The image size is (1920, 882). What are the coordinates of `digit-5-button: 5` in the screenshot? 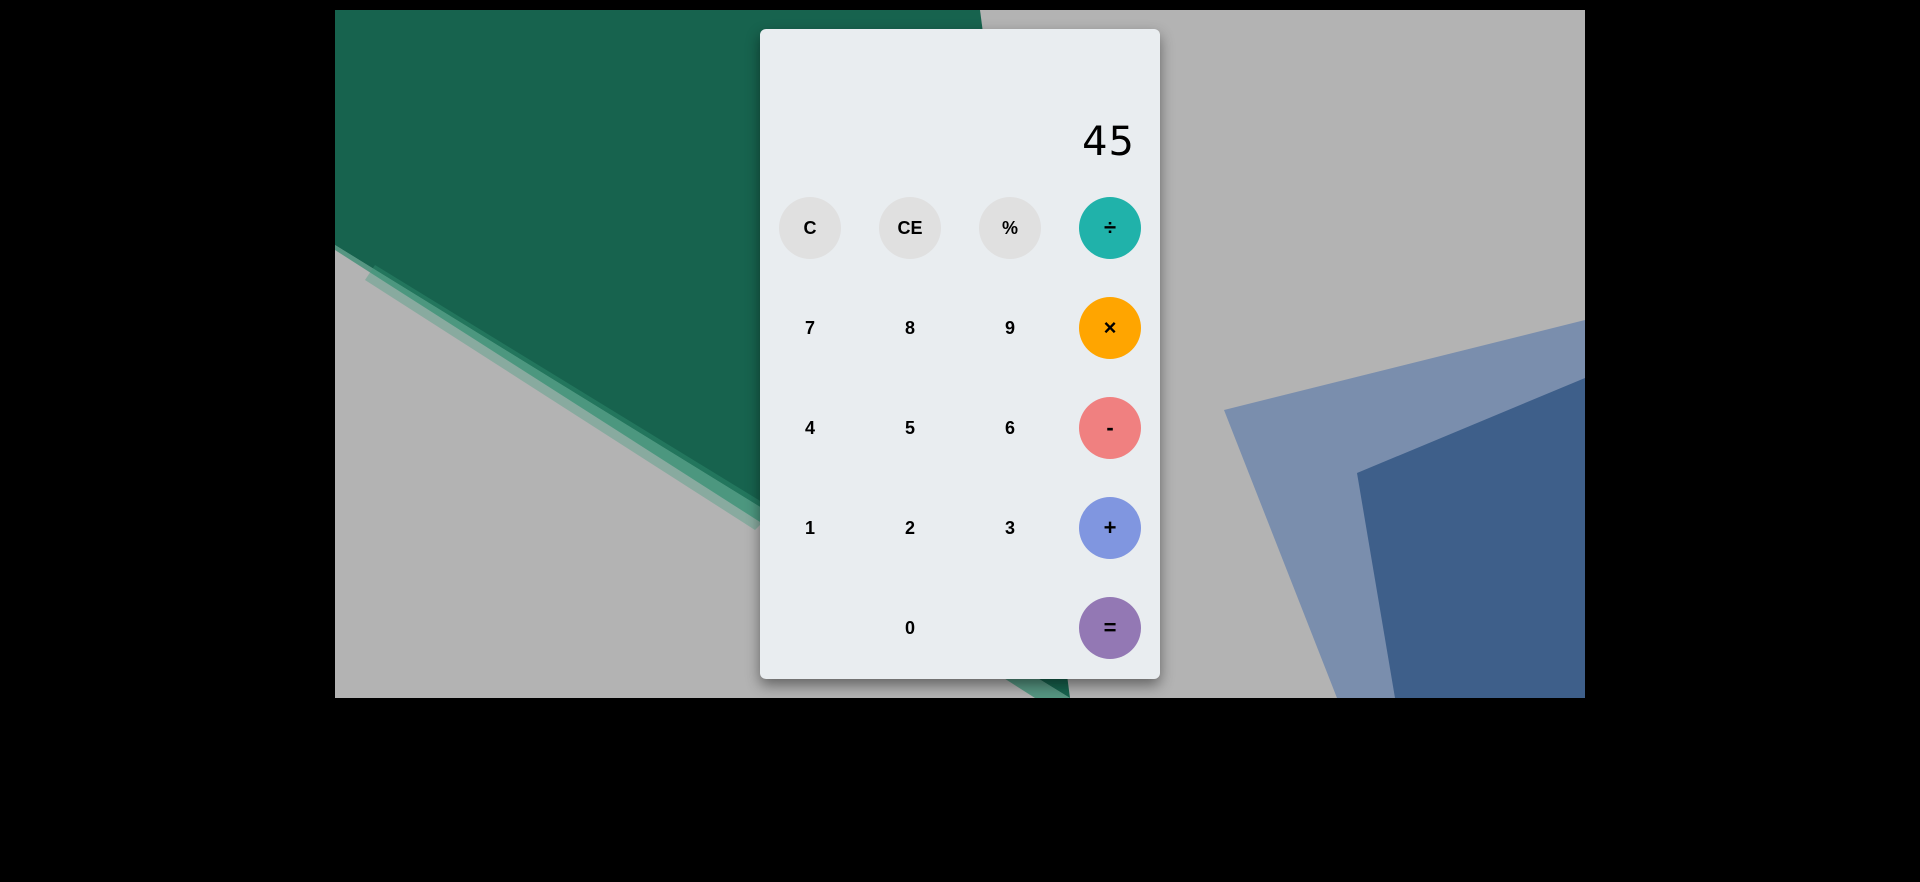 It's located at (910, 428).